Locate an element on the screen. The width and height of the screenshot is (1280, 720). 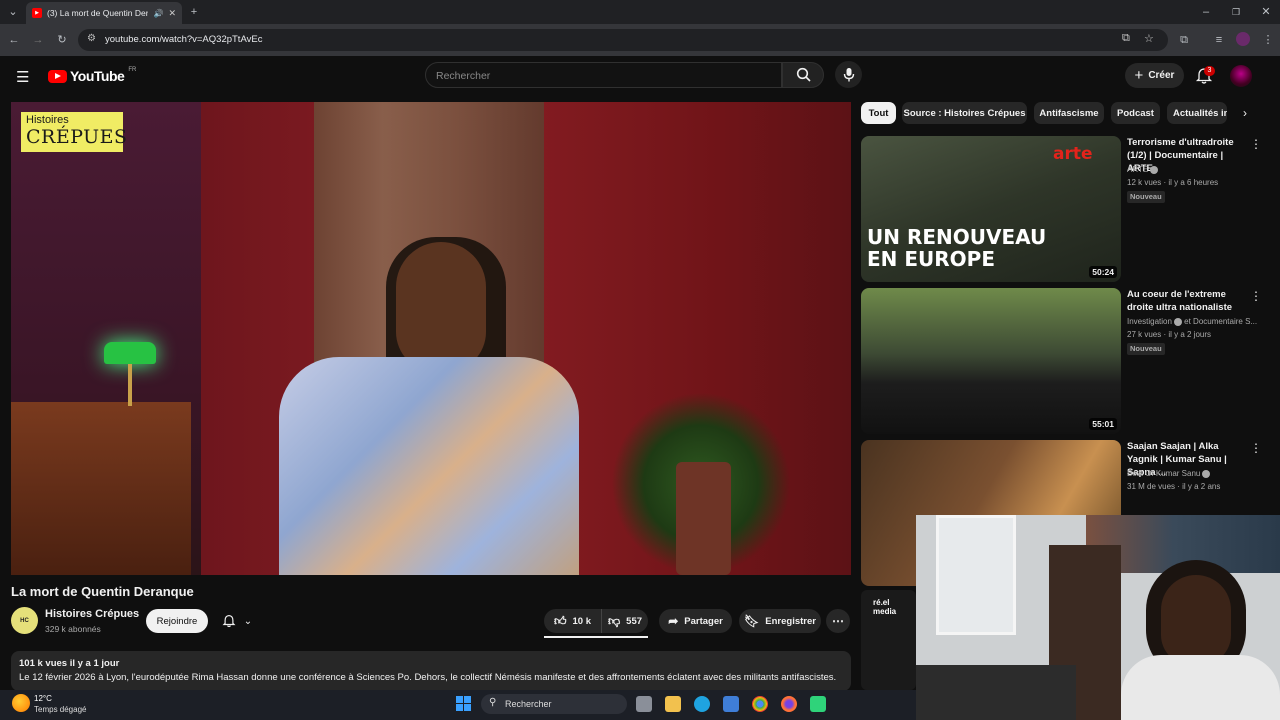
scene-lamp-stem is located at coordinates (130, 385).